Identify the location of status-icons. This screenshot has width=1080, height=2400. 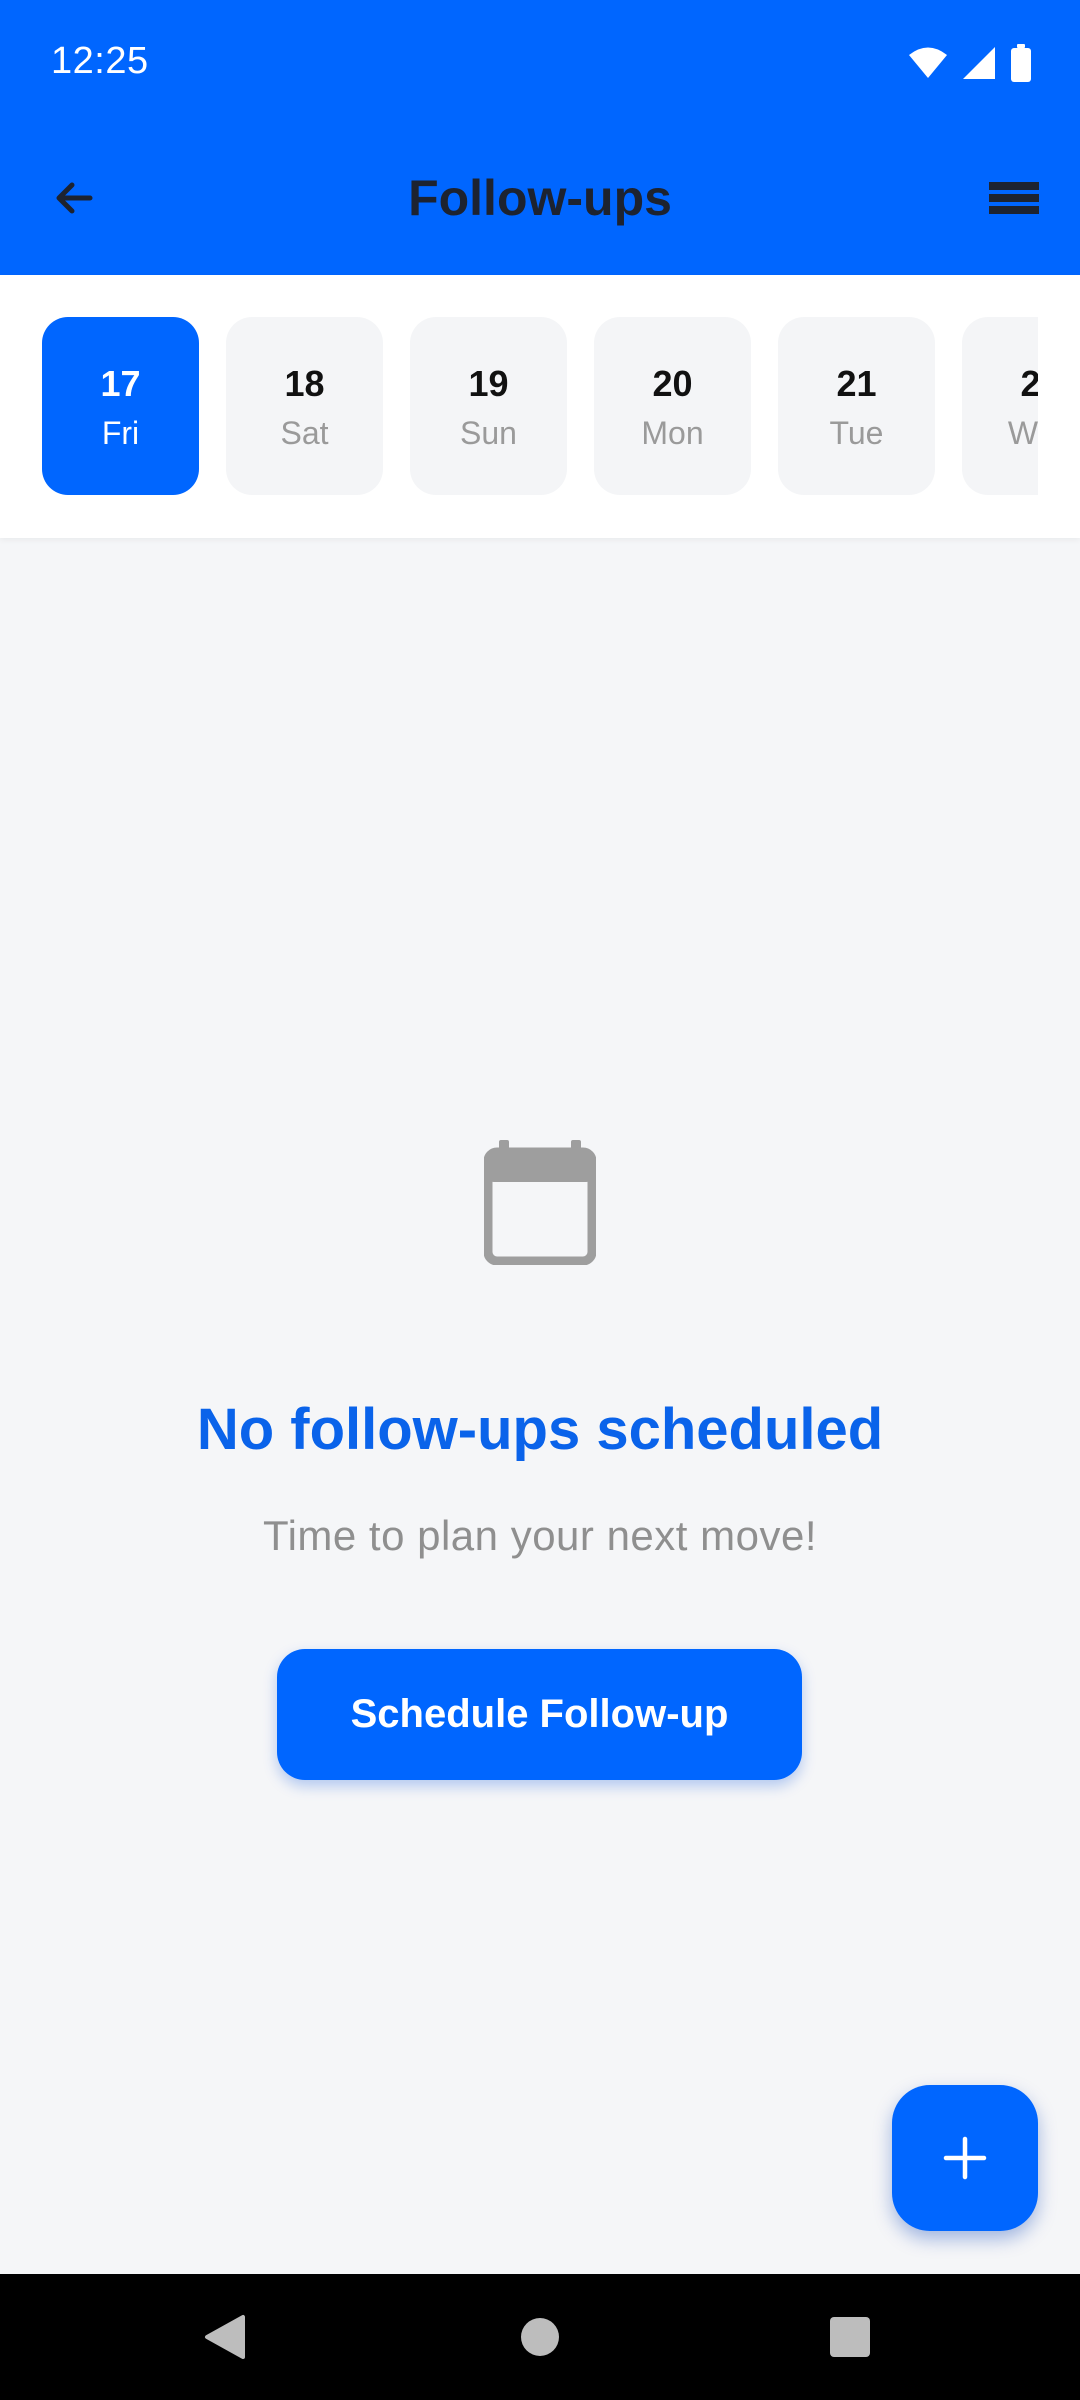
(970, 63).